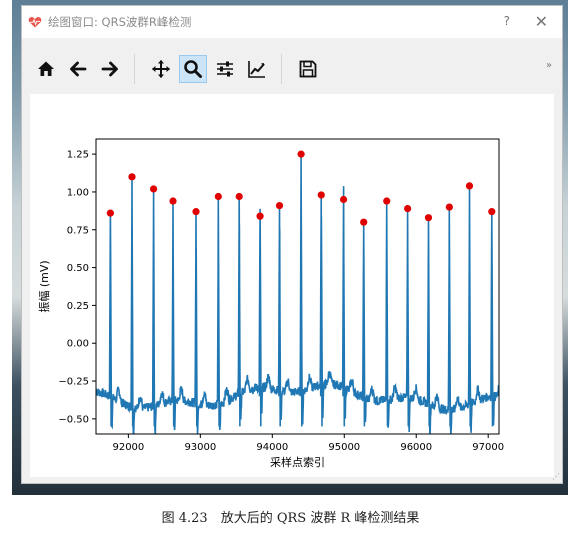 The height and width of the screenshot is (539, 581). I want to click on resize-grip: ⋰, so click(556, 476).